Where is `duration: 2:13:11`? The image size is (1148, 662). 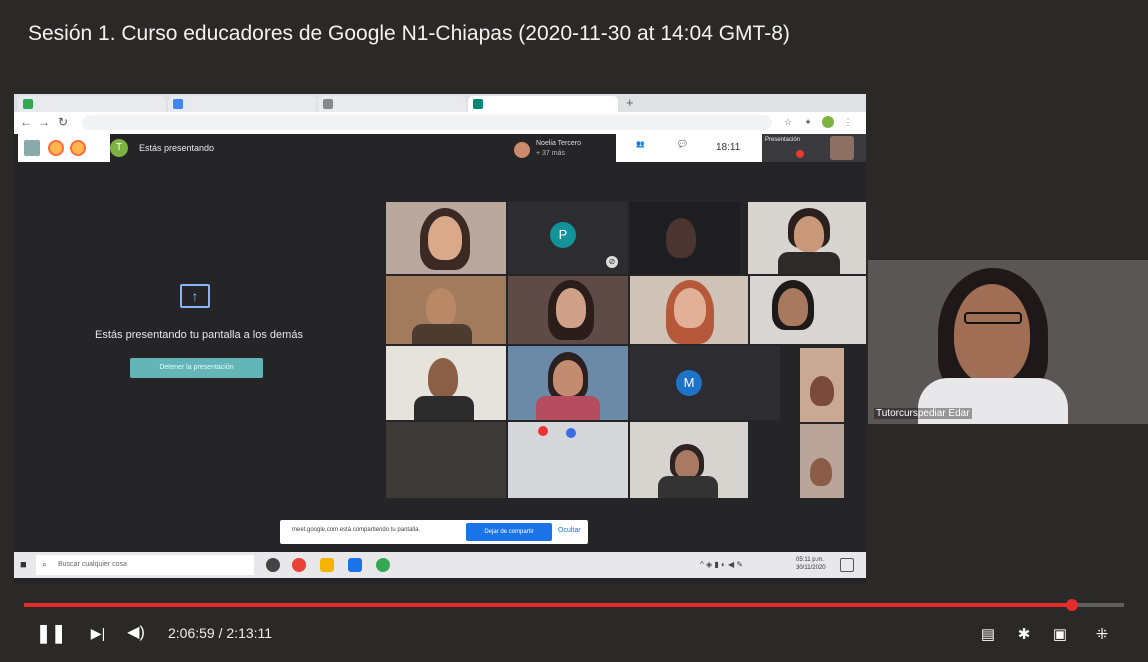 duration: 2:13:11 is located at coordinates (249, 633).